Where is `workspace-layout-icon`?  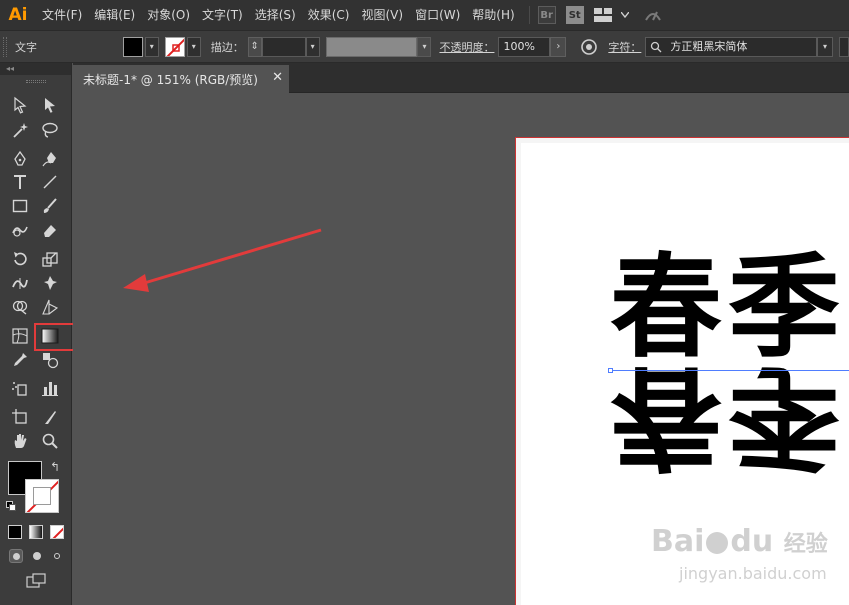 workspace-layout-icon is located at coordinates (602, 15).